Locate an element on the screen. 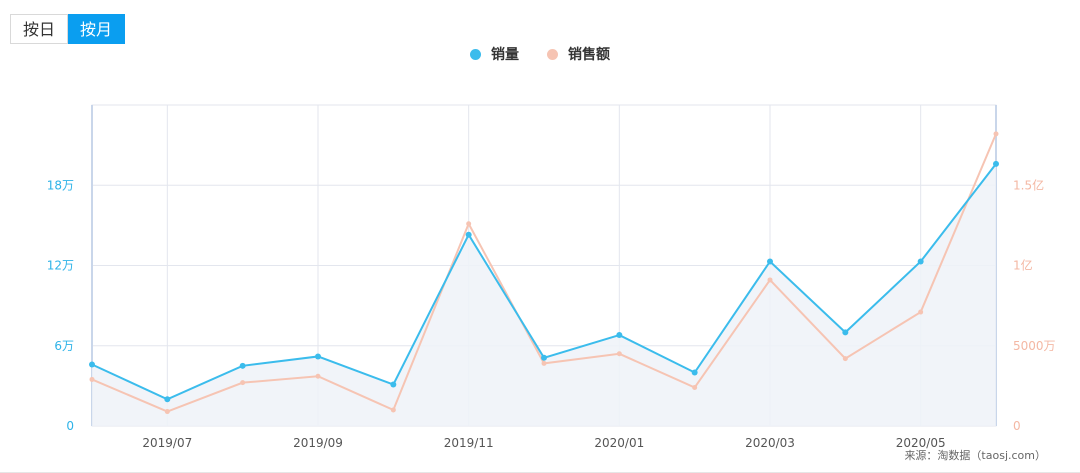  x-tick-label: 2020/01 is located at coordinates (619, 443).